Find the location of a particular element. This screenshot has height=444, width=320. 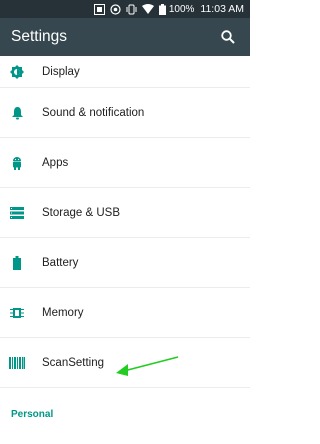

settings-item-apps: Apps is located at coordinates (125, 163).